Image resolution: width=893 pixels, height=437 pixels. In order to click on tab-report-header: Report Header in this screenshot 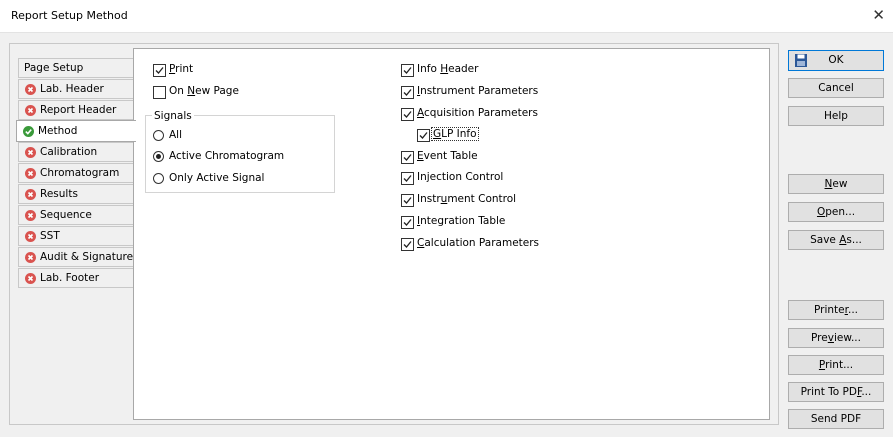, I will do `click(75, 110)`.